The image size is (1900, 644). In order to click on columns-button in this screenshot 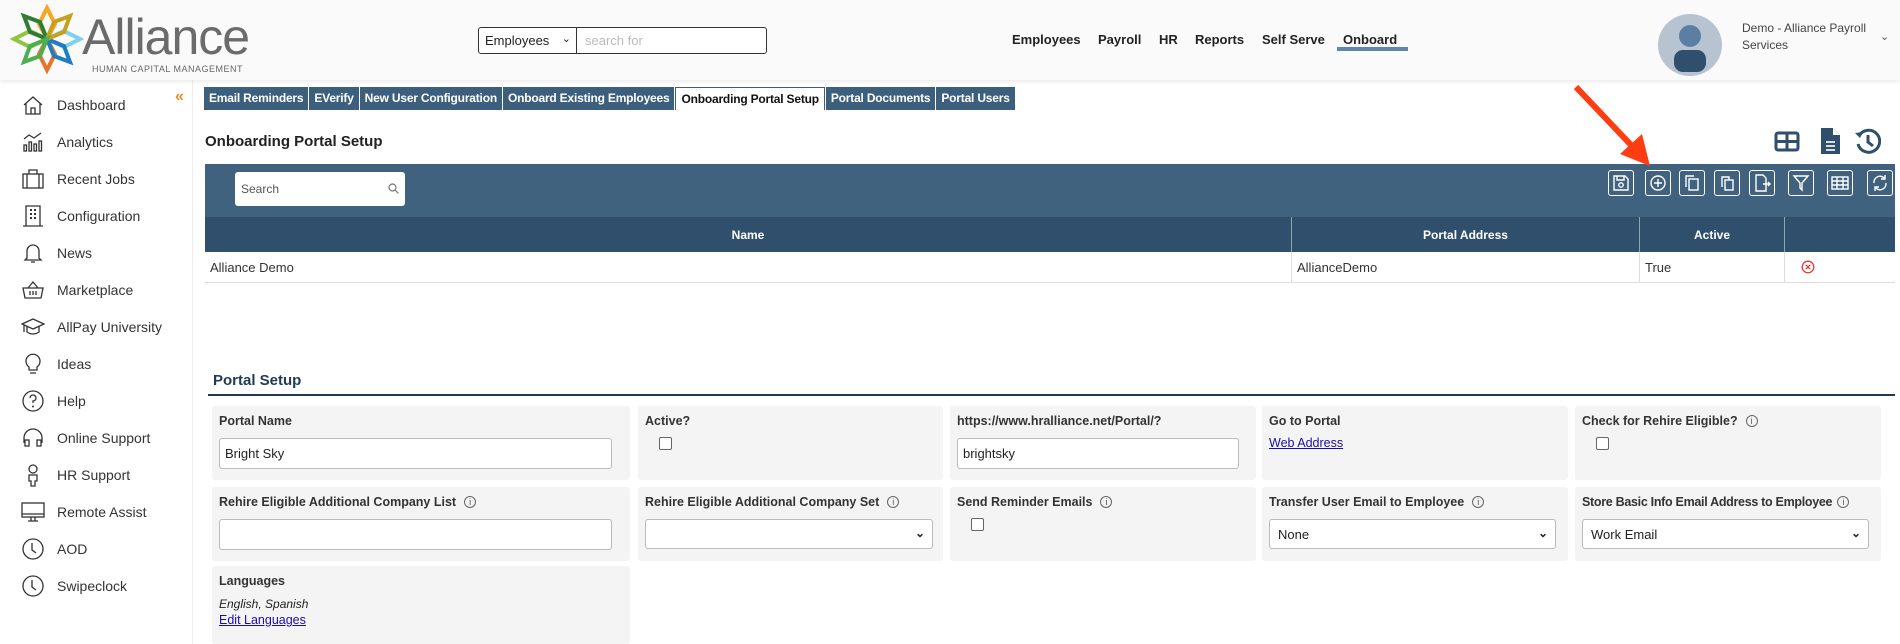, I will do `click(1840, 183)`.